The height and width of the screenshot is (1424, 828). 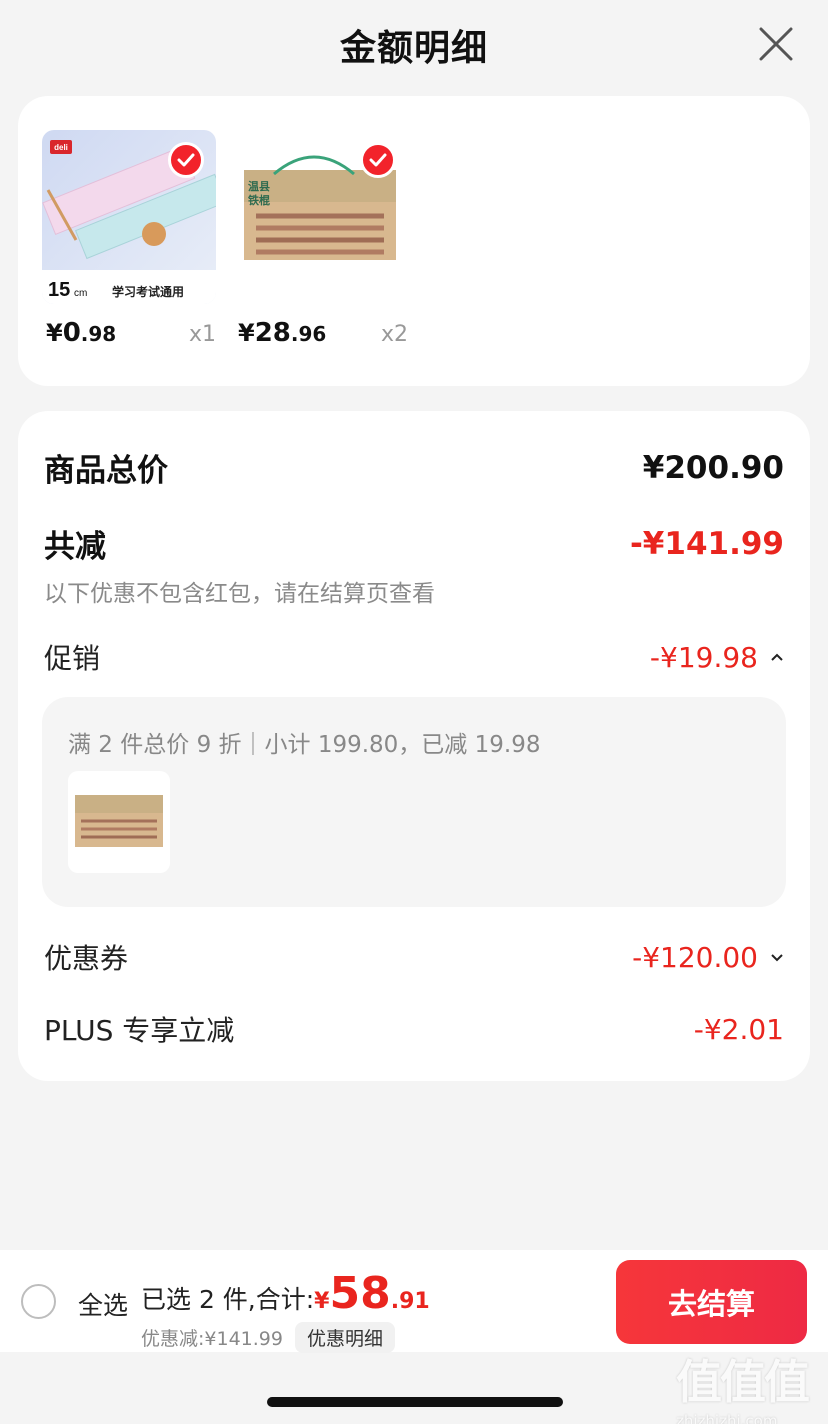 I want to click on header: 金额明细, so click(x=414, y=45).